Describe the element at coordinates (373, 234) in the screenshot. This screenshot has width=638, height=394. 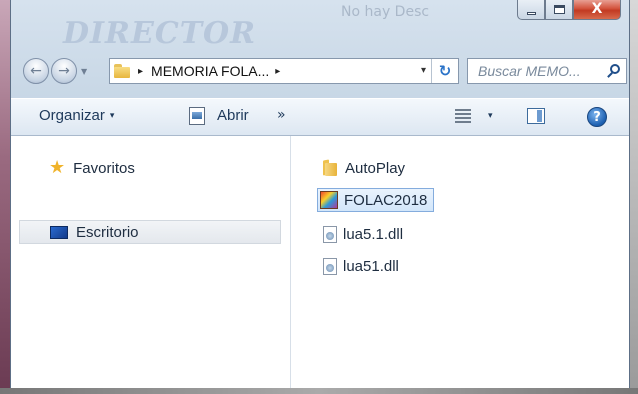
I see `file-name: lua5.1.dll` at that location.